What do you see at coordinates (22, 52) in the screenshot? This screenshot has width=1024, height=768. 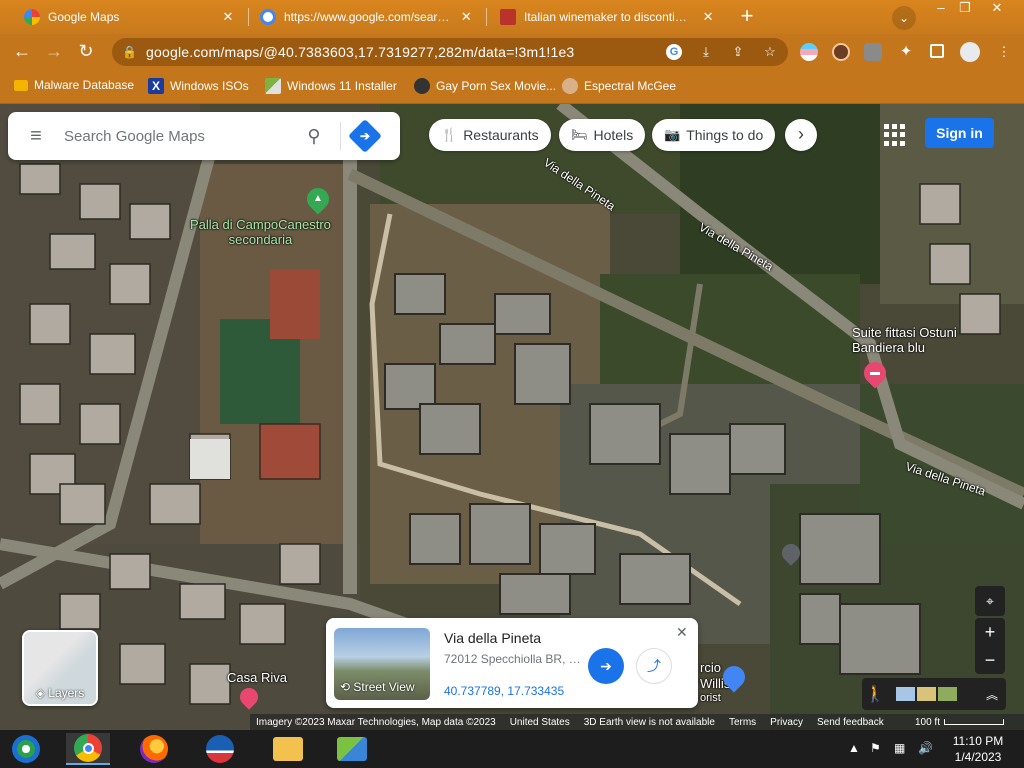 I see `back-button: ←` at bounding box center [22, 52].